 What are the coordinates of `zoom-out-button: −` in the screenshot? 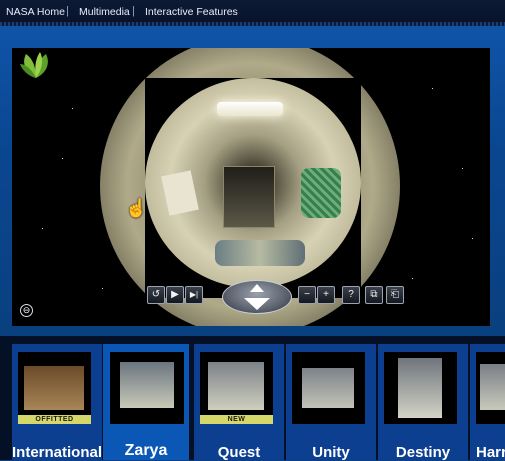 It's located at (307, 295).